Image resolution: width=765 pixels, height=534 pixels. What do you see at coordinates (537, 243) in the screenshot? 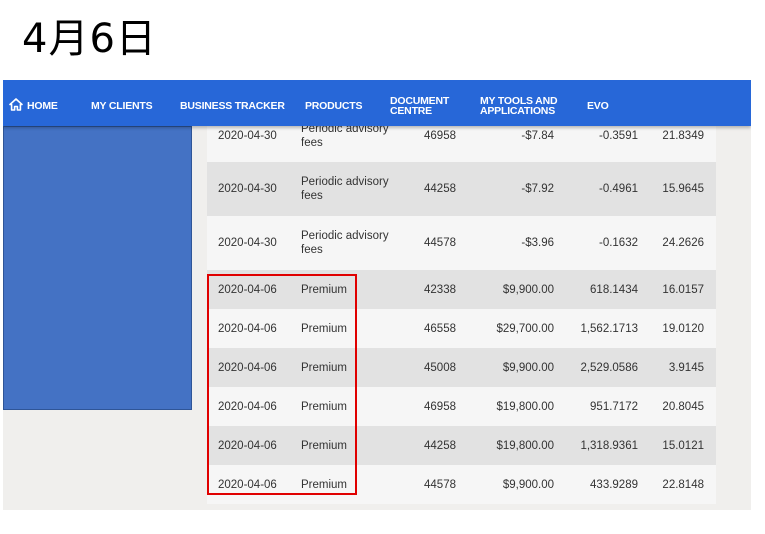
I see `amount-cell: -$3.96` at bounding box center [537, 243].